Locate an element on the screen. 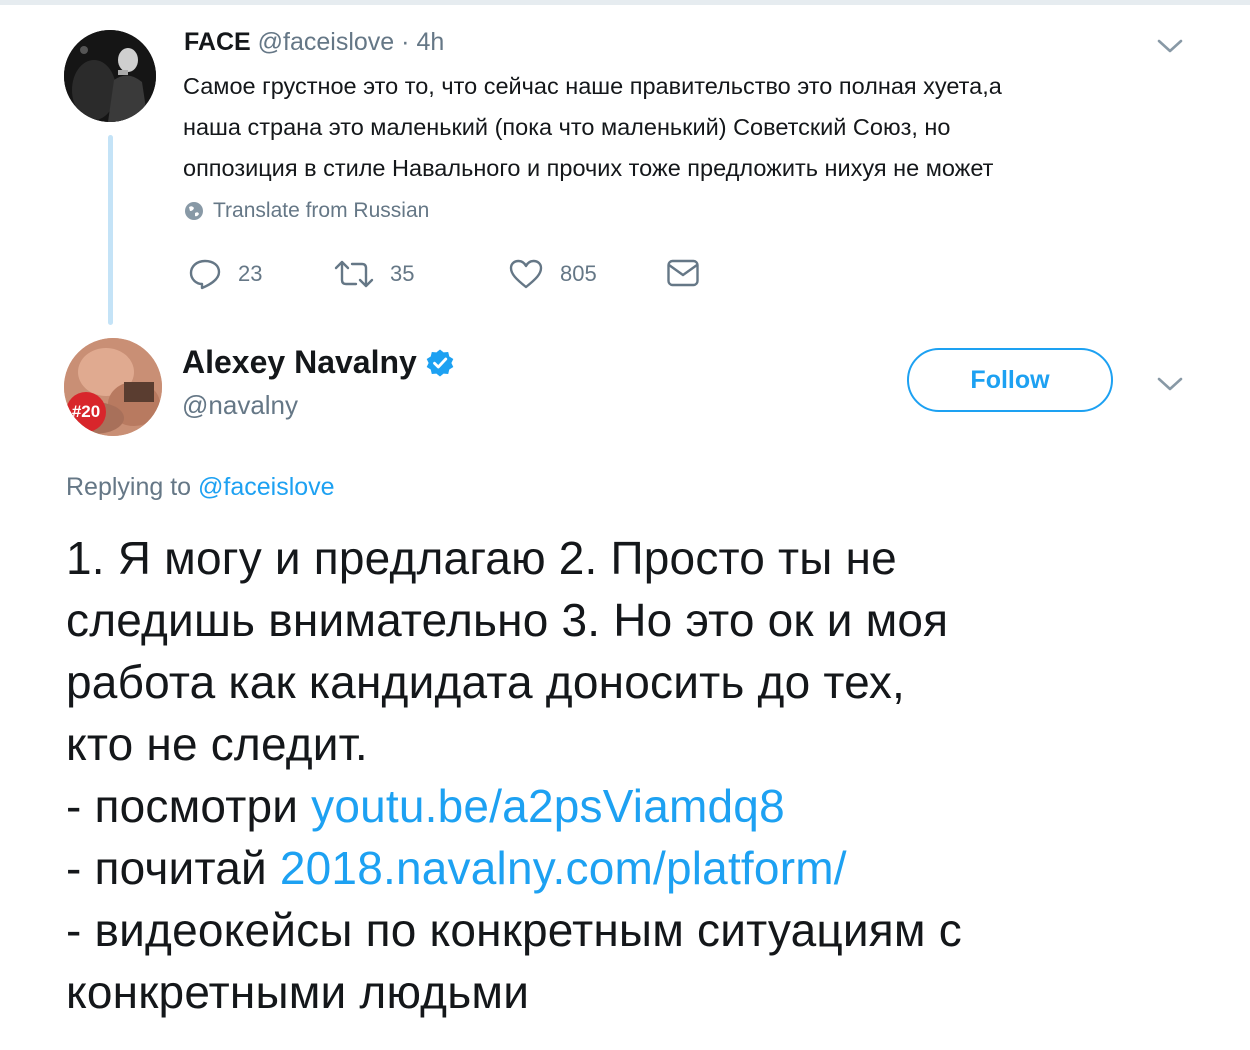  parent-tweet-header: FACE @faceislove · 4h is located at coordinates (314, 42).